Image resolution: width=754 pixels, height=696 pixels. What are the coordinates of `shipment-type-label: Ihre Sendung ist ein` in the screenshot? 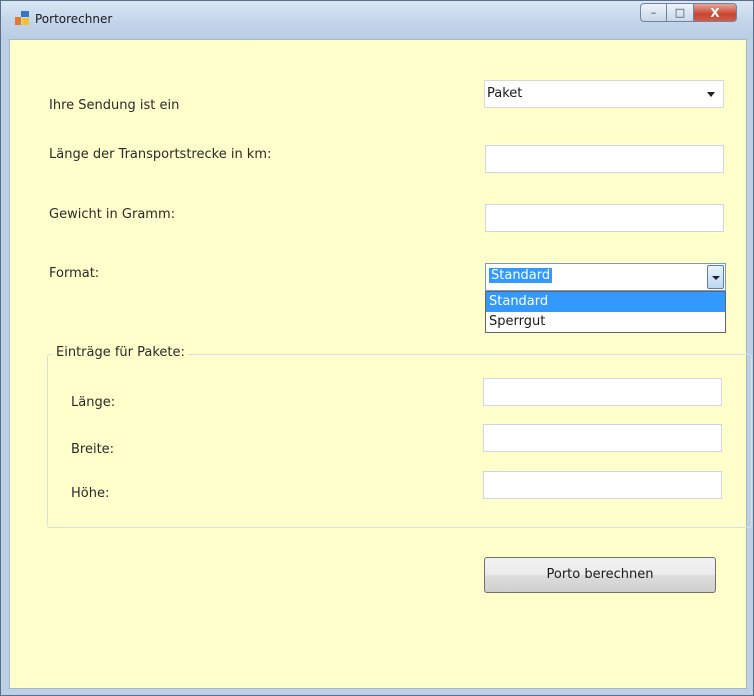 It's located at (114, 105).